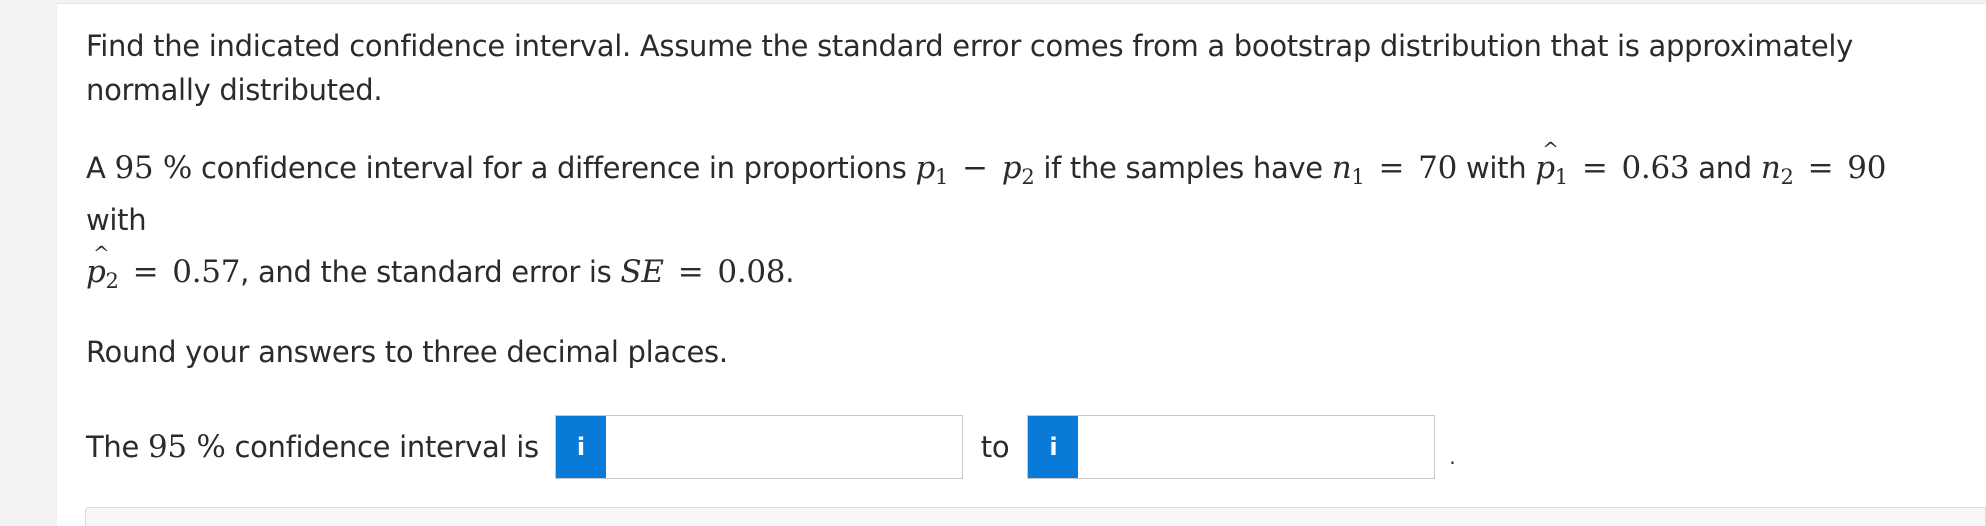 Image resolution: width=1986 pixels, height=526 pixels. Describe the element at coordinates (1011, 168) in the screenshot. I see `p2-symbol: p` at that location.